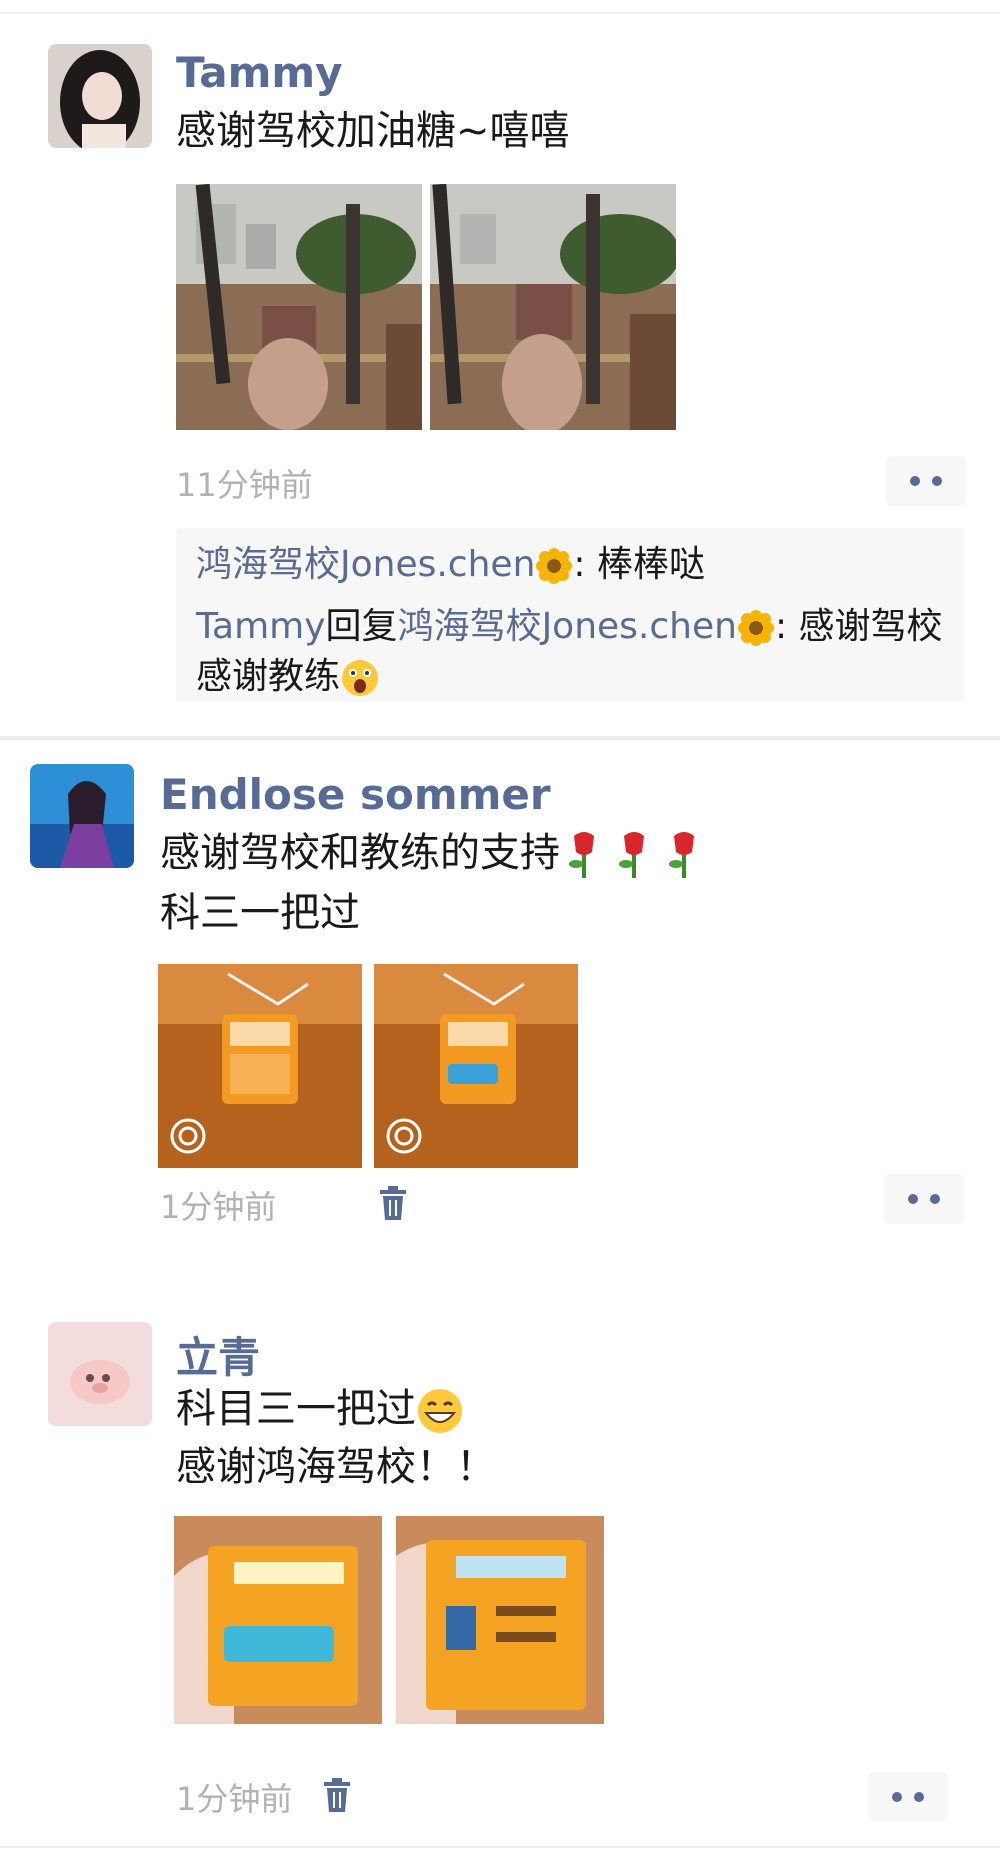 The width and height of the screenshot is (1000, 1856). I want to click on post-text-line: 感谢驾校和教练的支持, so click(360, 853).